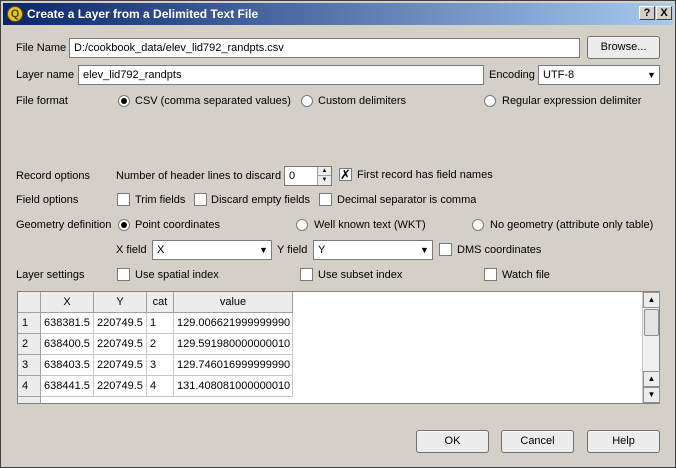 The width and height of the screenshot is (676, 468). I want to click on wkt-radio, so click(302, 225).